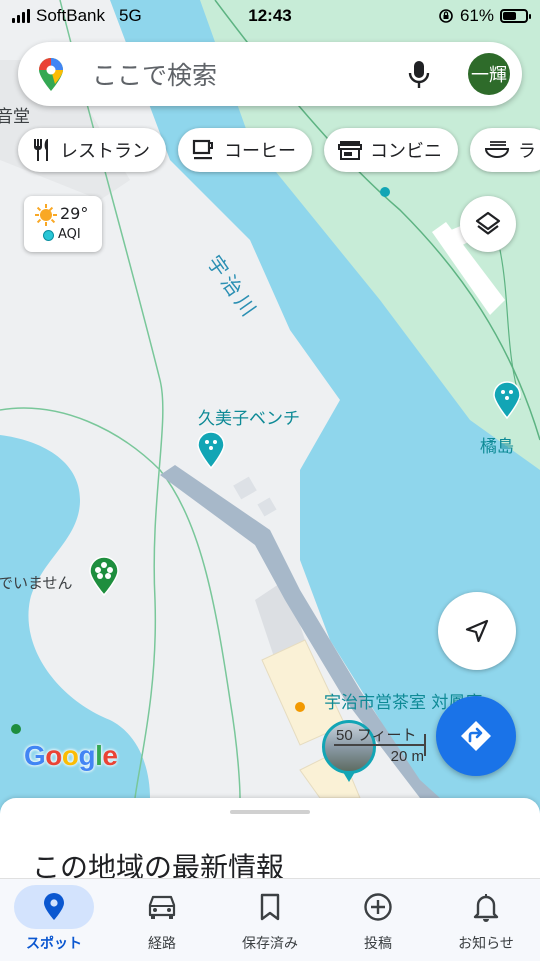 This screenshot has width=540, height=961. I want to click on rotation-lock-icon, so click(446, 16).